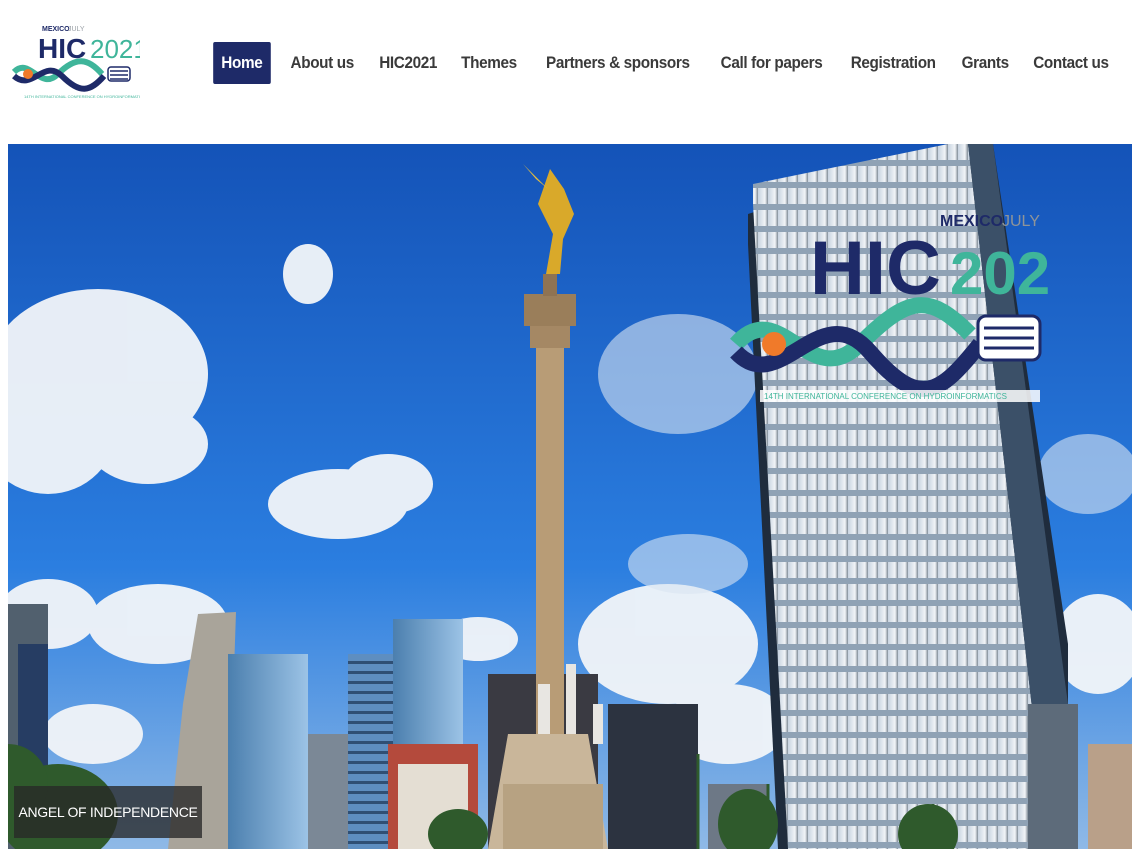  What do you see at coordinates (772, 63) in the screenshot?
I see `nav-call-for-papers: Call for papers` at bounding box center [772, 63].